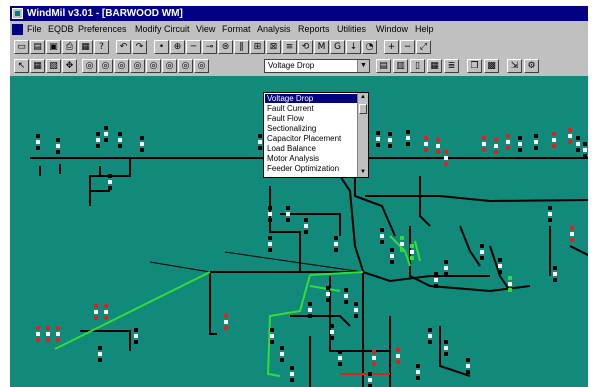 The height and width of the screenshot is (387, 595). I want to click on scroll-thumb, so click(363, 109).